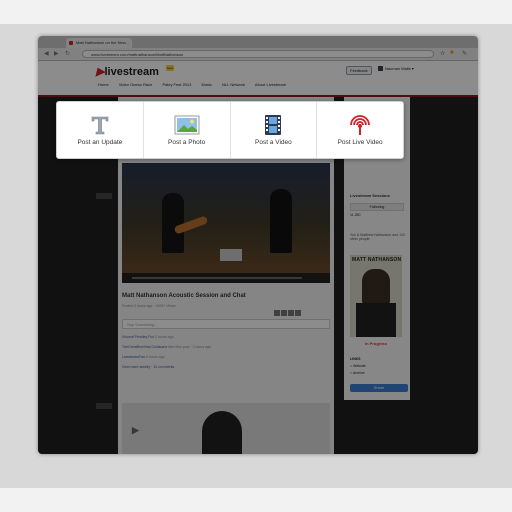  I want to click on post-video-label: Post a Video, so click(273, 142).